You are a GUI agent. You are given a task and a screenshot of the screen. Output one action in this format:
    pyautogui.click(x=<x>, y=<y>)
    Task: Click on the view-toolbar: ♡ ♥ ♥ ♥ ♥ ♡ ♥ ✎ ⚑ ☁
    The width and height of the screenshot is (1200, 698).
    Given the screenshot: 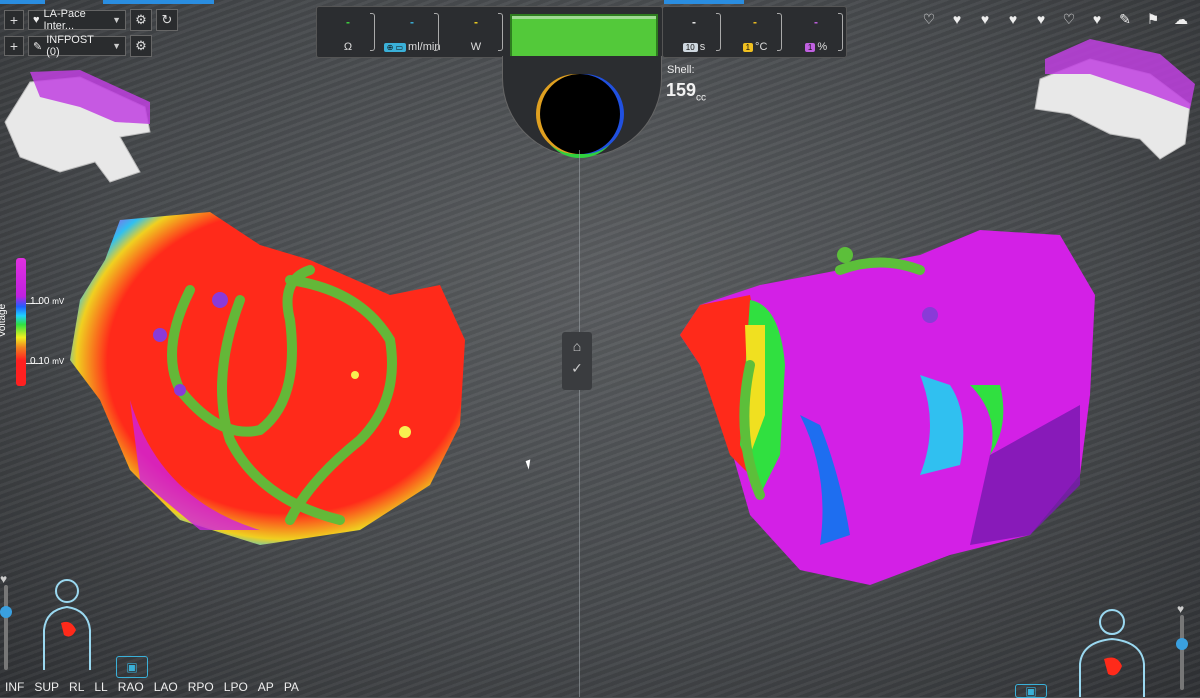 What is the action you would take?
    pyautogui.click(x=1055, y=19)
    